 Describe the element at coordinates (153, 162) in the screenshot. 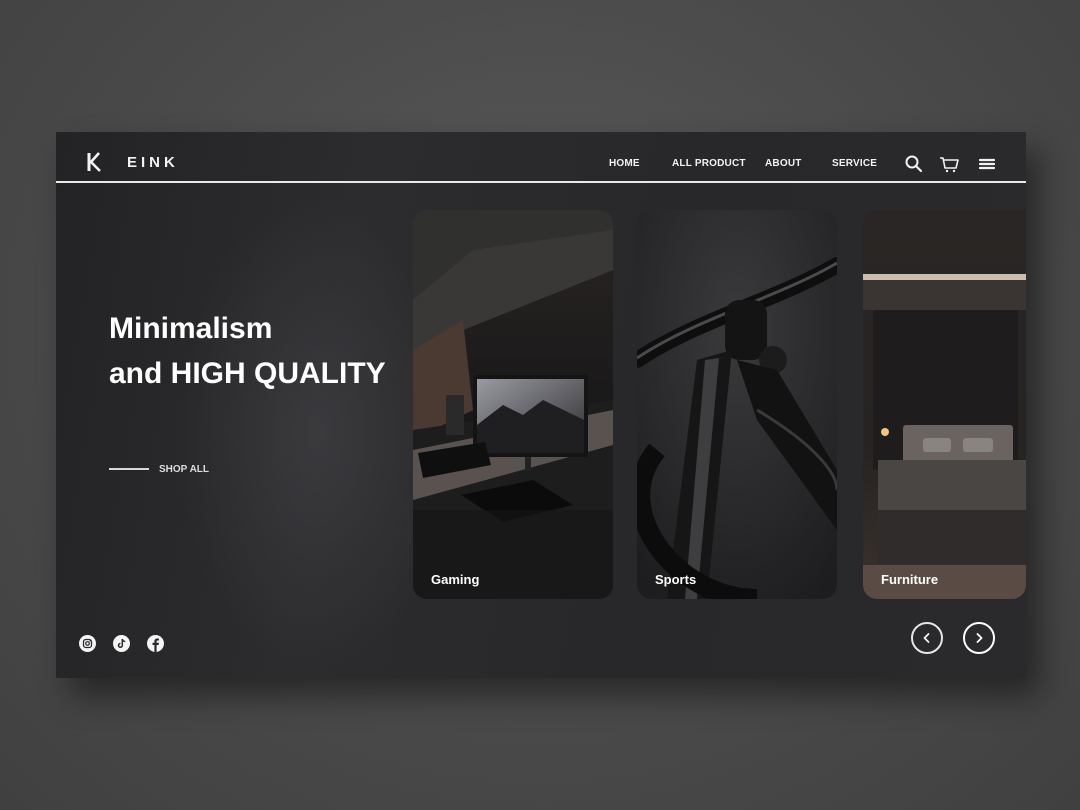

I see `brand-name: EINK` at that location.